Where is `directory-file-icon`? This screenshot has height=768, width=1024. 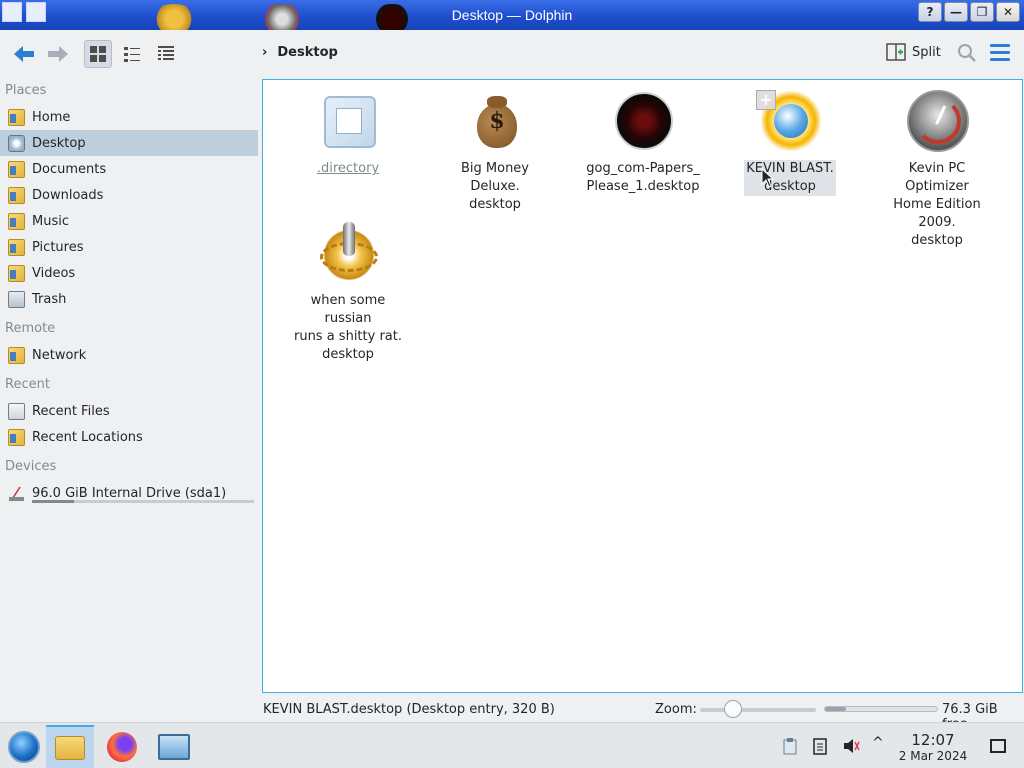 directory-file-icon is located at coordinates (348, 122).